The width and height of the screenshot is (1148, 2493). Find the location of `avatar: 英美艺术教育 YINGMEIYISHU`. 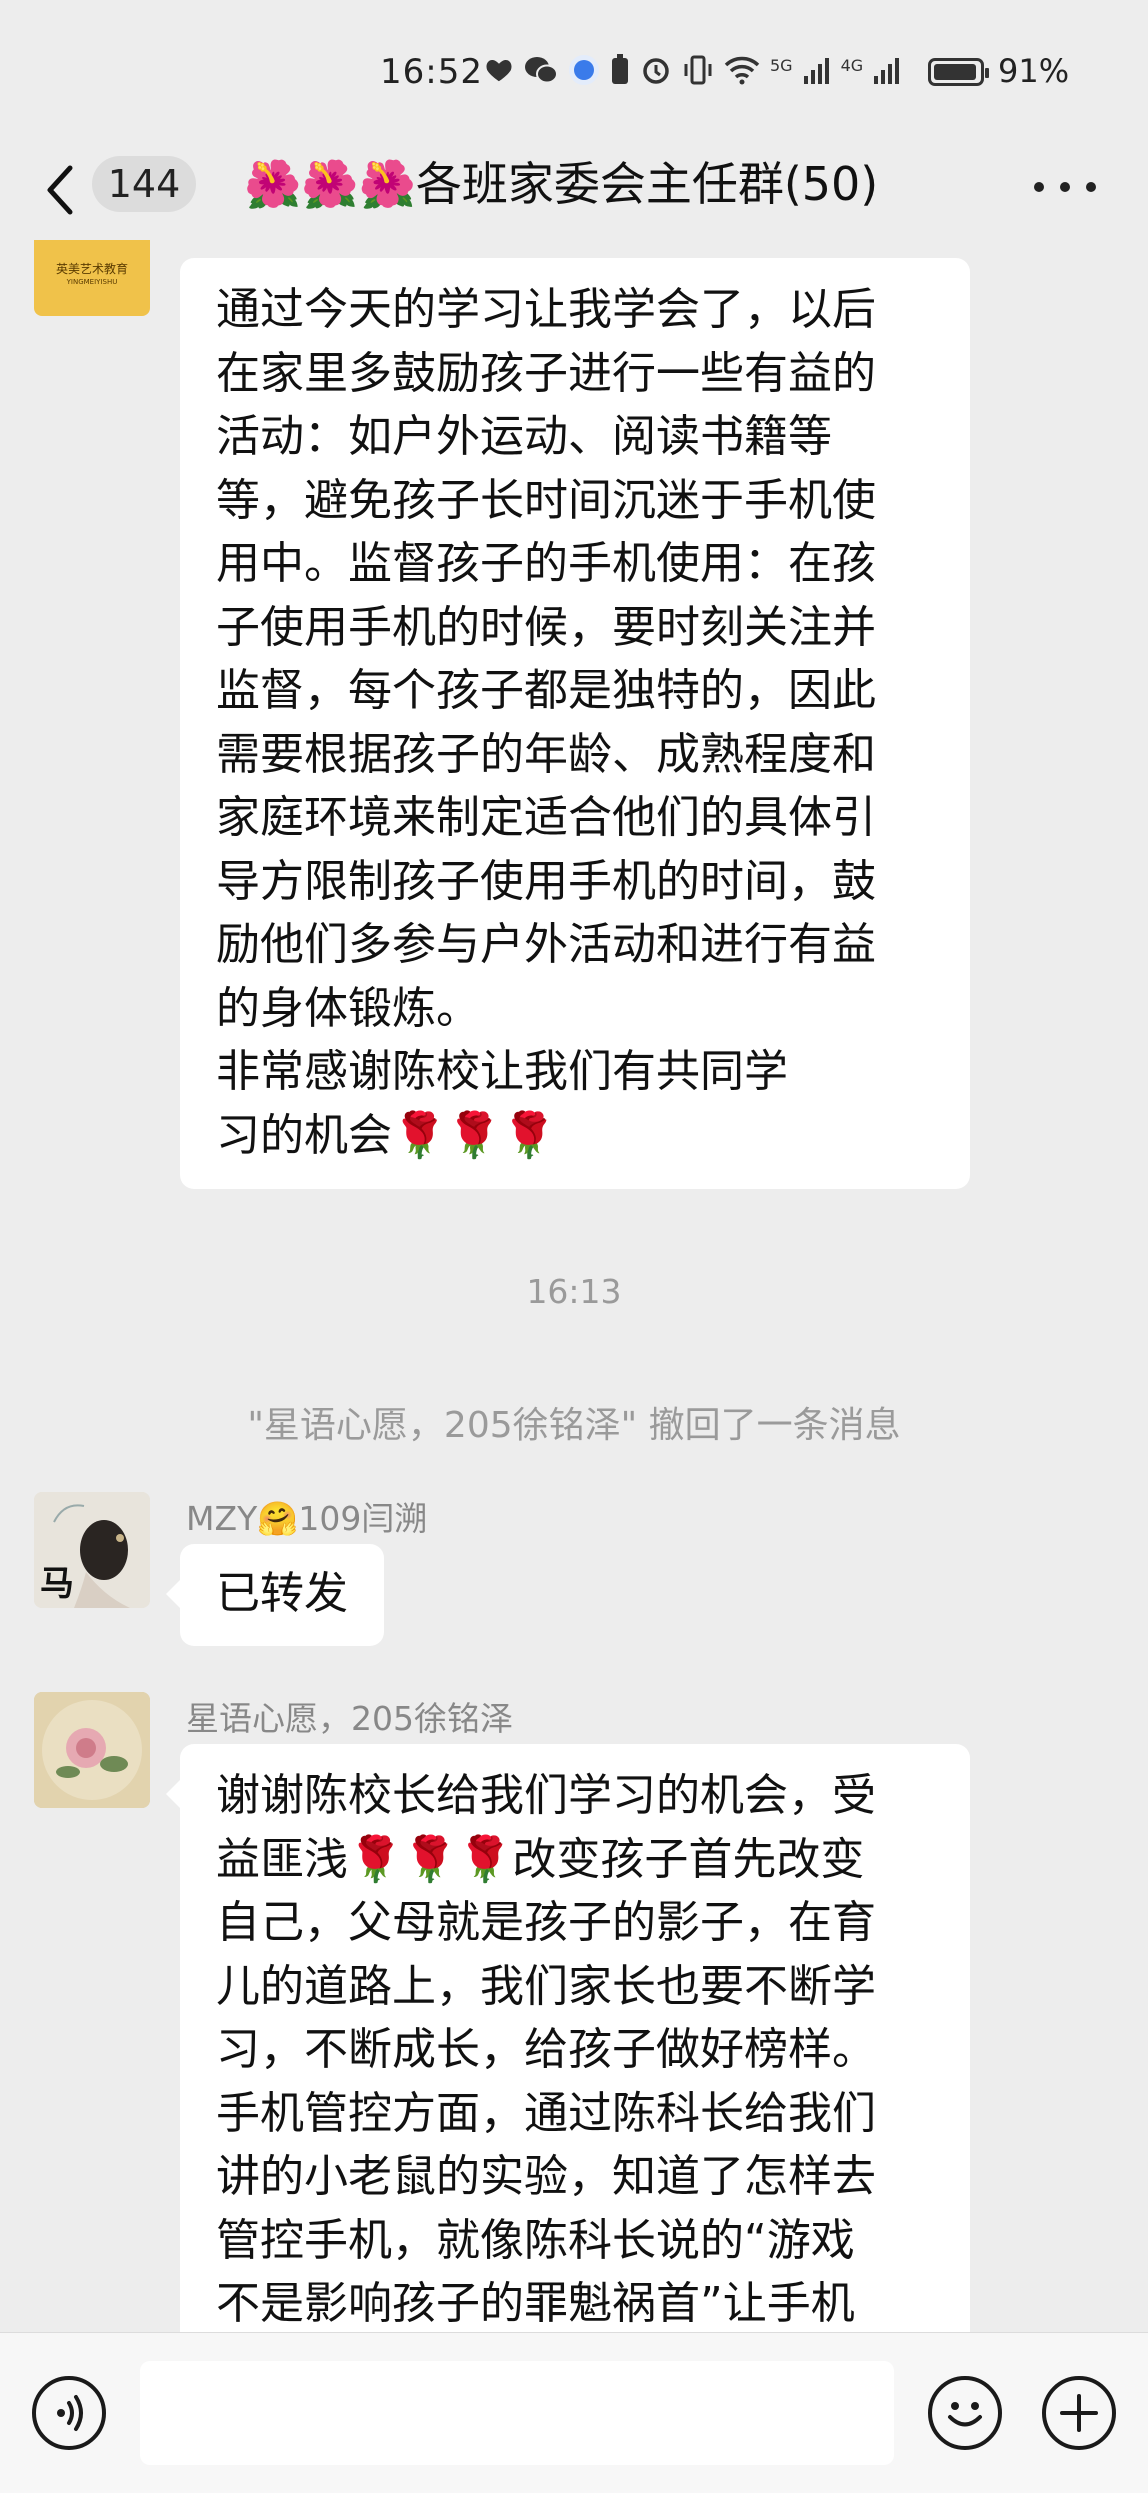

avatar: 英美艺术教育 YINGMEIYISHU is located at coordinates (92, 278).